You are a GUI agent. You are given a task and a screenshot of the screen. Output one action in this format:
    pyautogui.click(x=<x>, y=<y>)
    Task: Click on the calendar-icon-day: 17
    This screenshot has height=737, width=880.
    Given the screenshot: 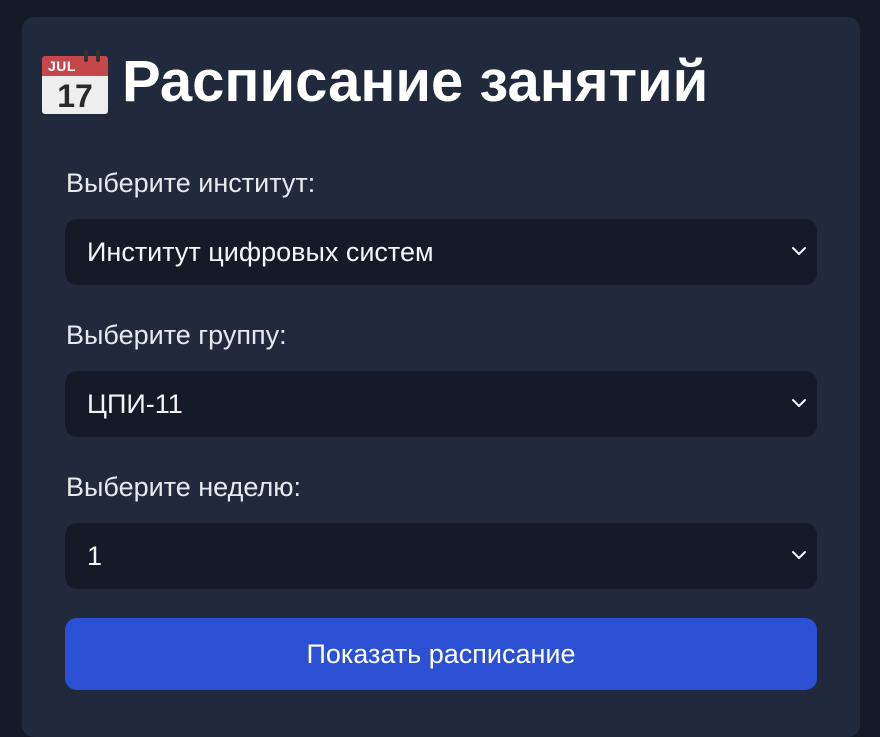 What is the action you would take?
    pyautogui.click(x=75, y=96)
    